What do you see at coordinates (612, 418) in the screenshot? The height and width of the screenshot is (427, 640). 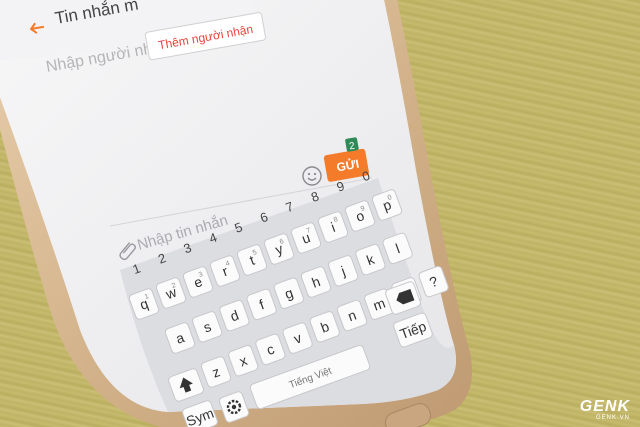 I see `watermark-site: GENK.VN` at bounding box center [612, 418].